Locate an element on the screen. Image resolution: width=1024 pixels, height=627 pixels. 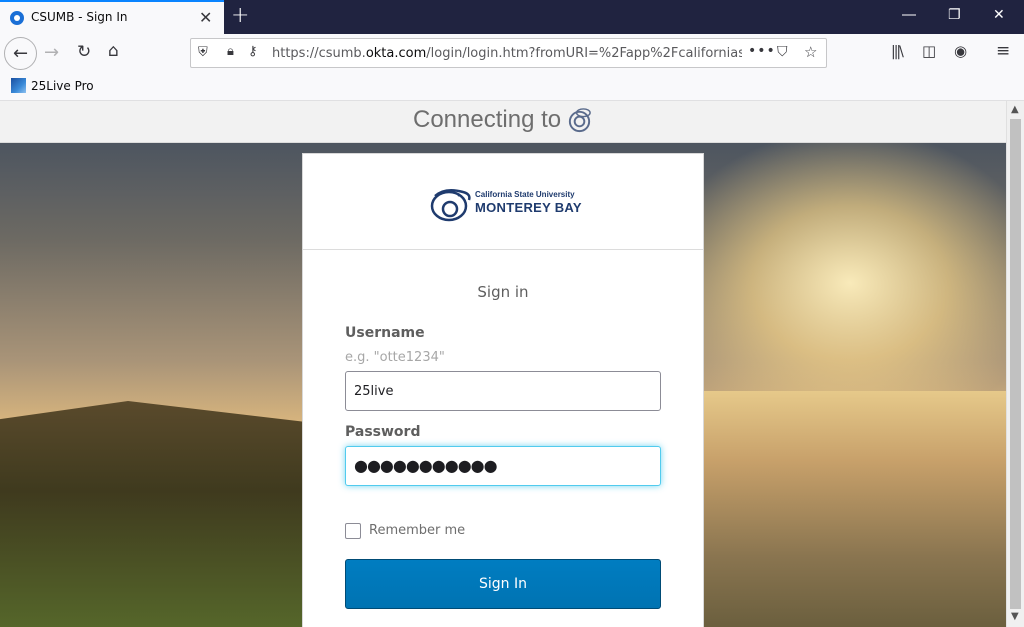
otter-logo-icon is located at coordinates (579, 120).